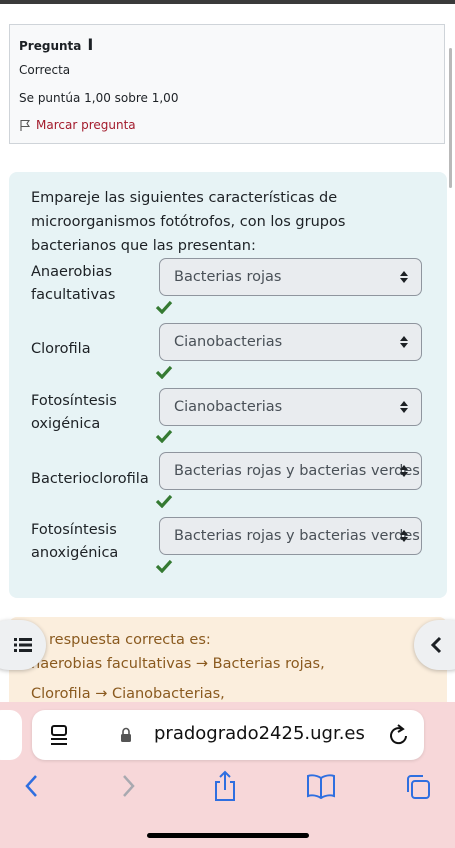  Describe the element at coordinates (45, 70) in the screenshot. I see `question-state: Correcta` at that location.